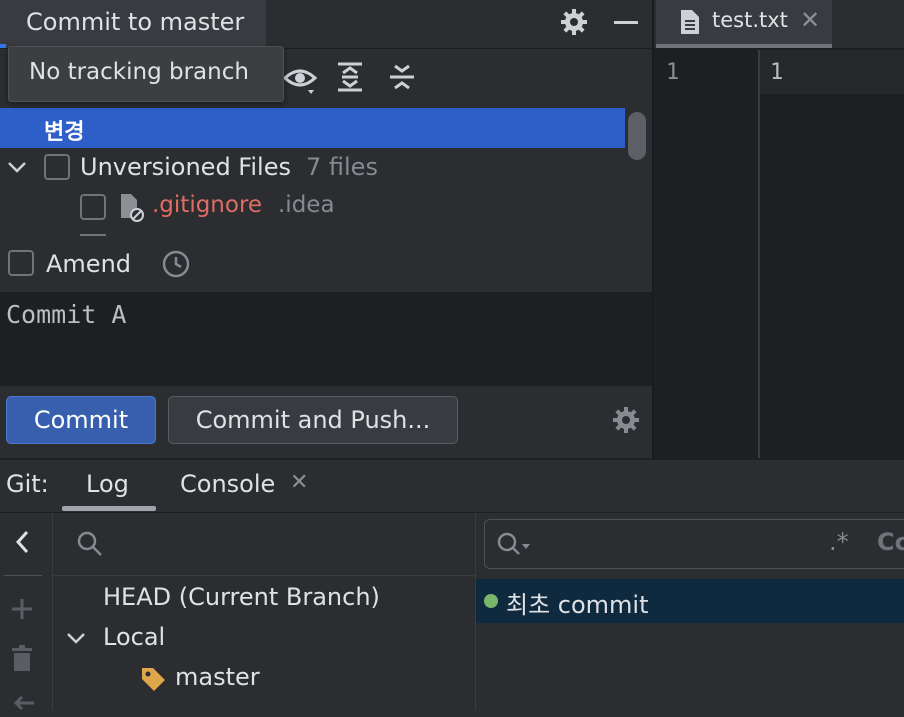 Image resolution: width=904 pixels, height=717 pixels. Describe the element at coordinates (402, 77) in the screenshot. I see `collapse-all-icon` at that location.